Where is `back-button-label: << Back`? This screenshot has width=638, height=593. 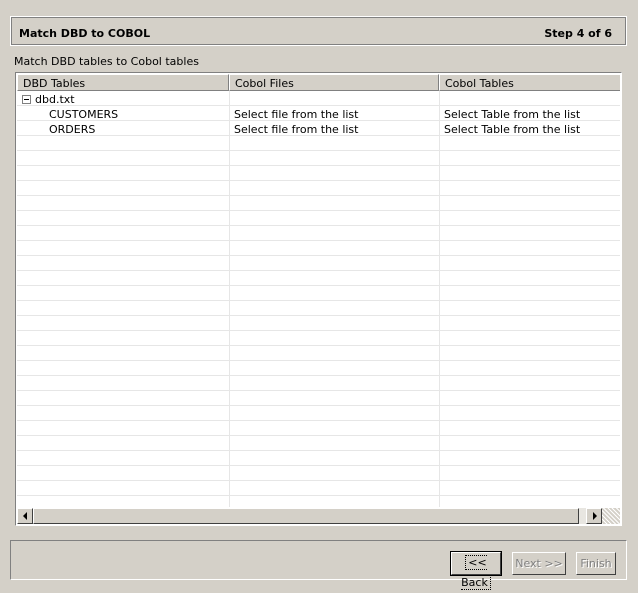
back-button-label: << Back is located at coordinates (476, 572).